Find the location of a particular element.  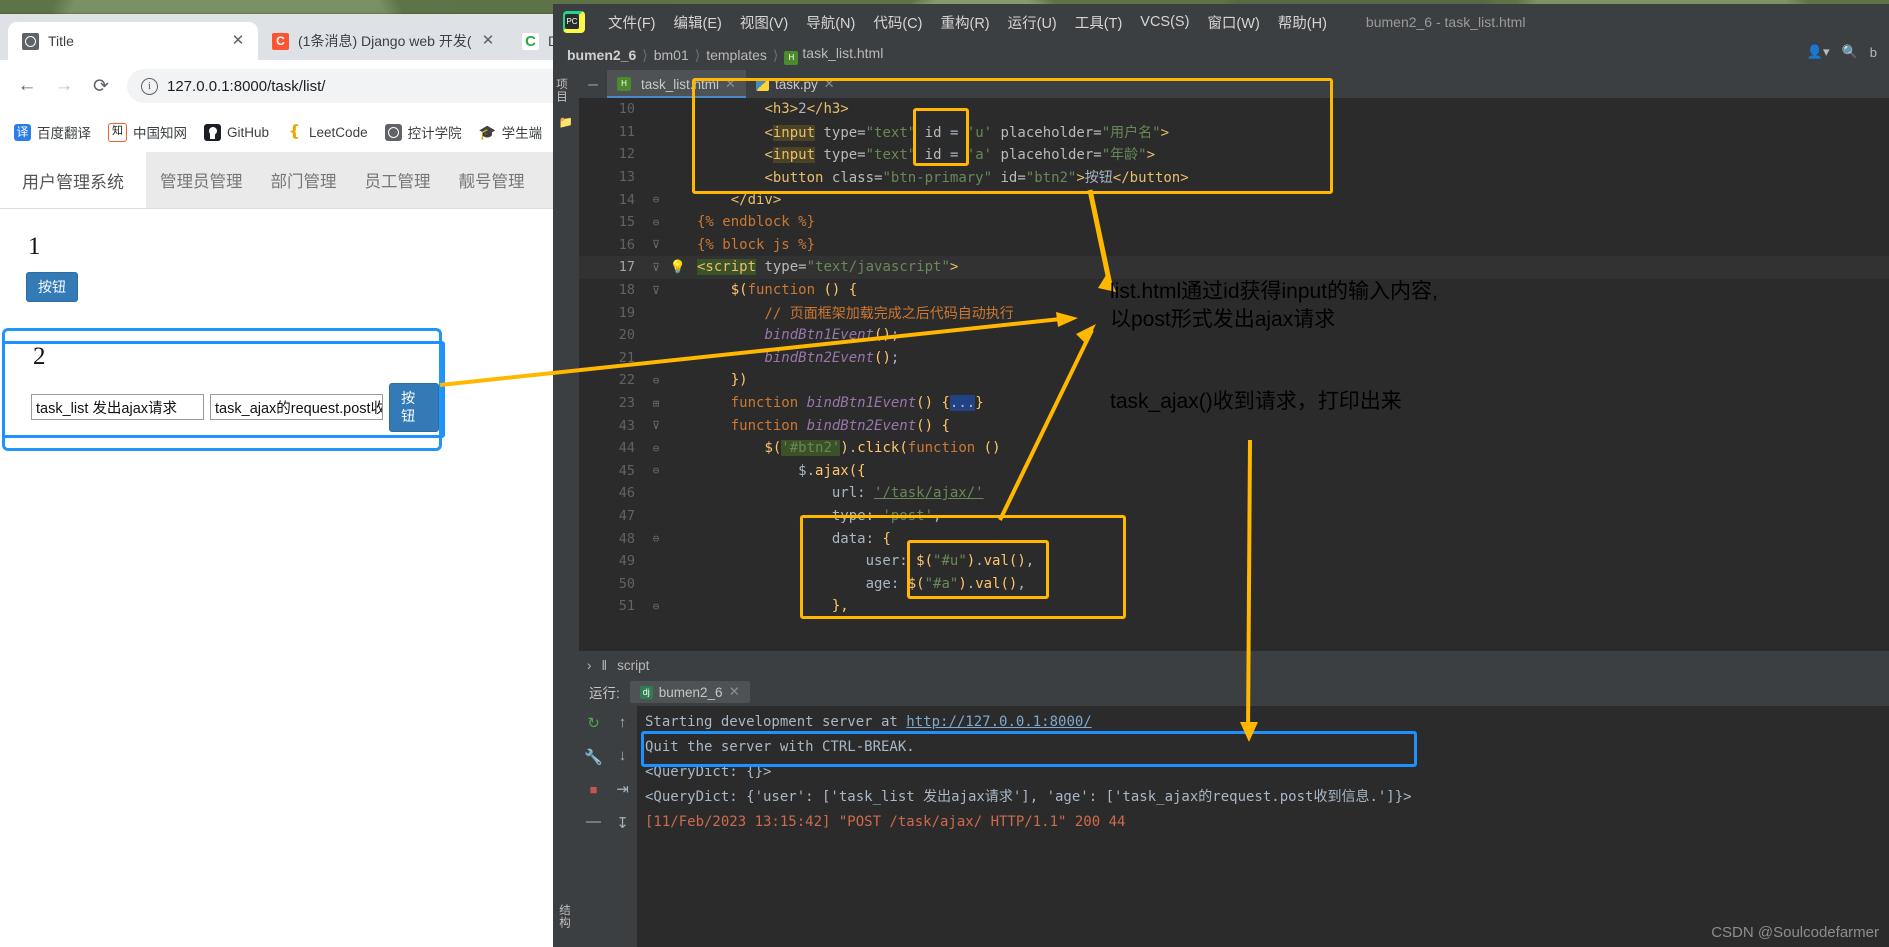

html-file-icon: H is located at coordinates (624, 84).